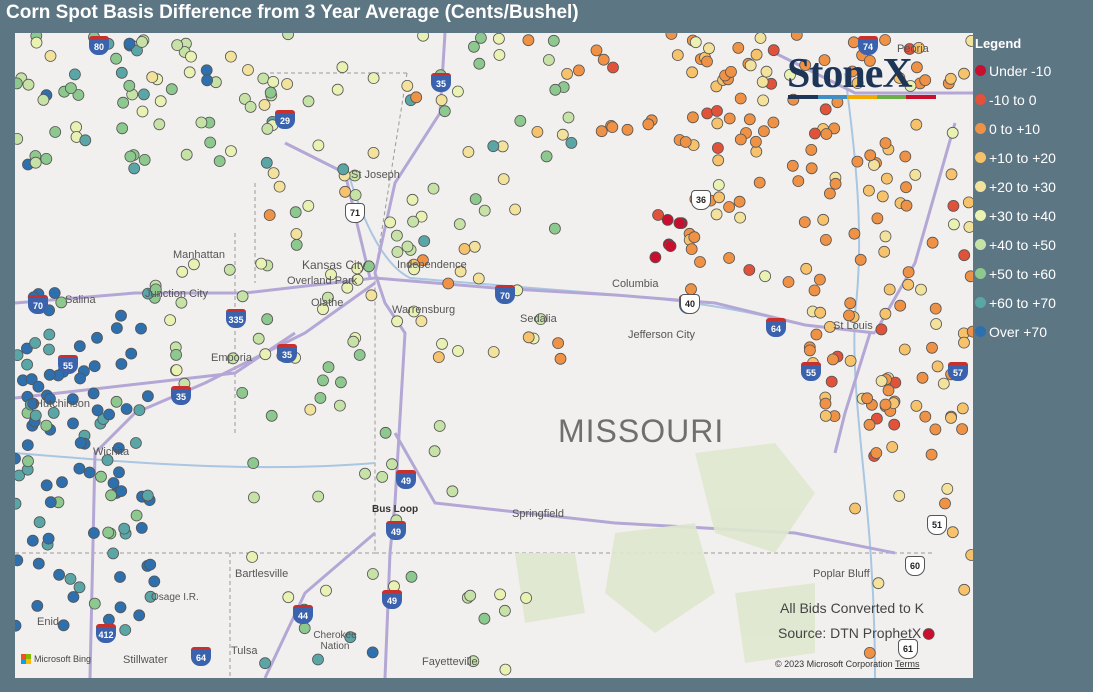 The width and height of the screenshot is (1093, 692). I want to click on legend-item: +30 to +40, so click(1034, 215).